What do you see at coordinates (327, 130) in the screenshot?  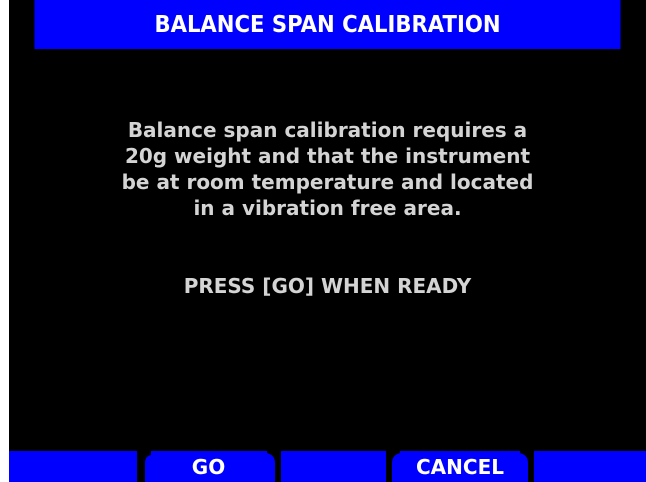 I see `message-line: Balance span calibration requires a` at bounding box center [327, 130].